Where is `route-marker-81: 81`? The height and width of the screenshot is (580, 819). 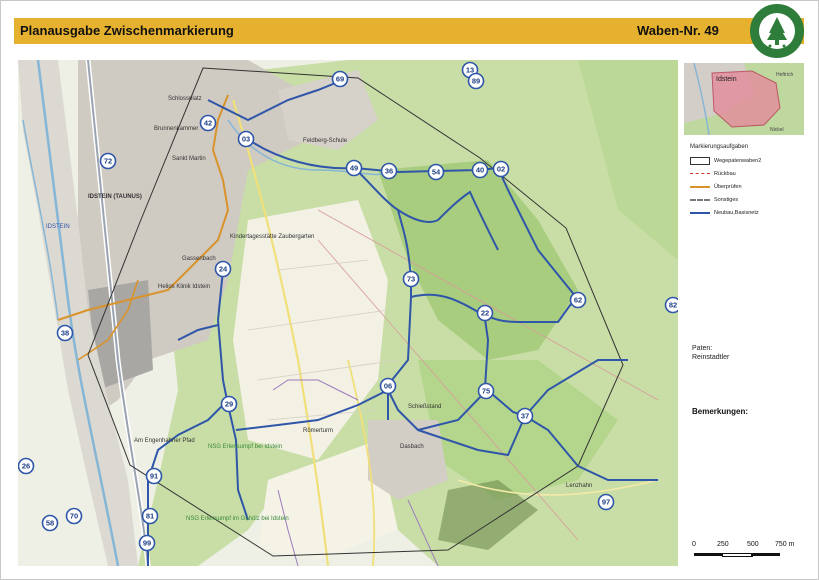
route-marker-81: 81 is located at coordinates (150, 516).